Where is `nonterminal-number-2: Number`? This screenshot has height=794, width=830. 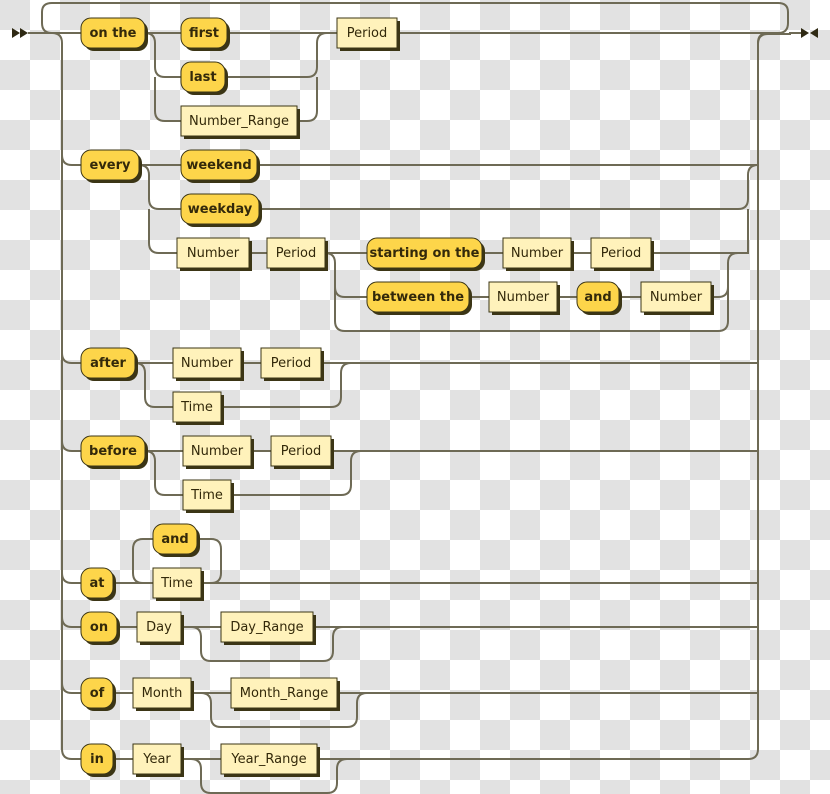
nonterminal-number-2: Number is located at coordinates (214, 254).